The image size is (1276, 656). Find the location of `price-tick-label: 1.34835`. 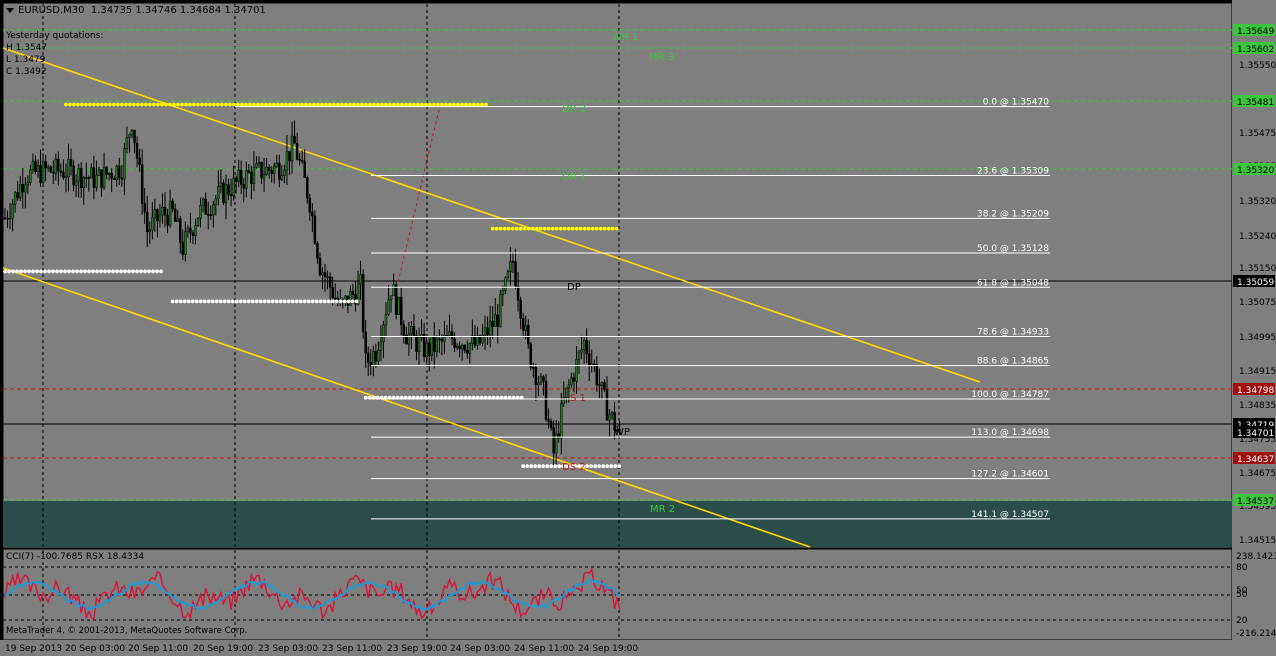

price-tick-label: 1.34835 is located at coordinates (1257, 406).